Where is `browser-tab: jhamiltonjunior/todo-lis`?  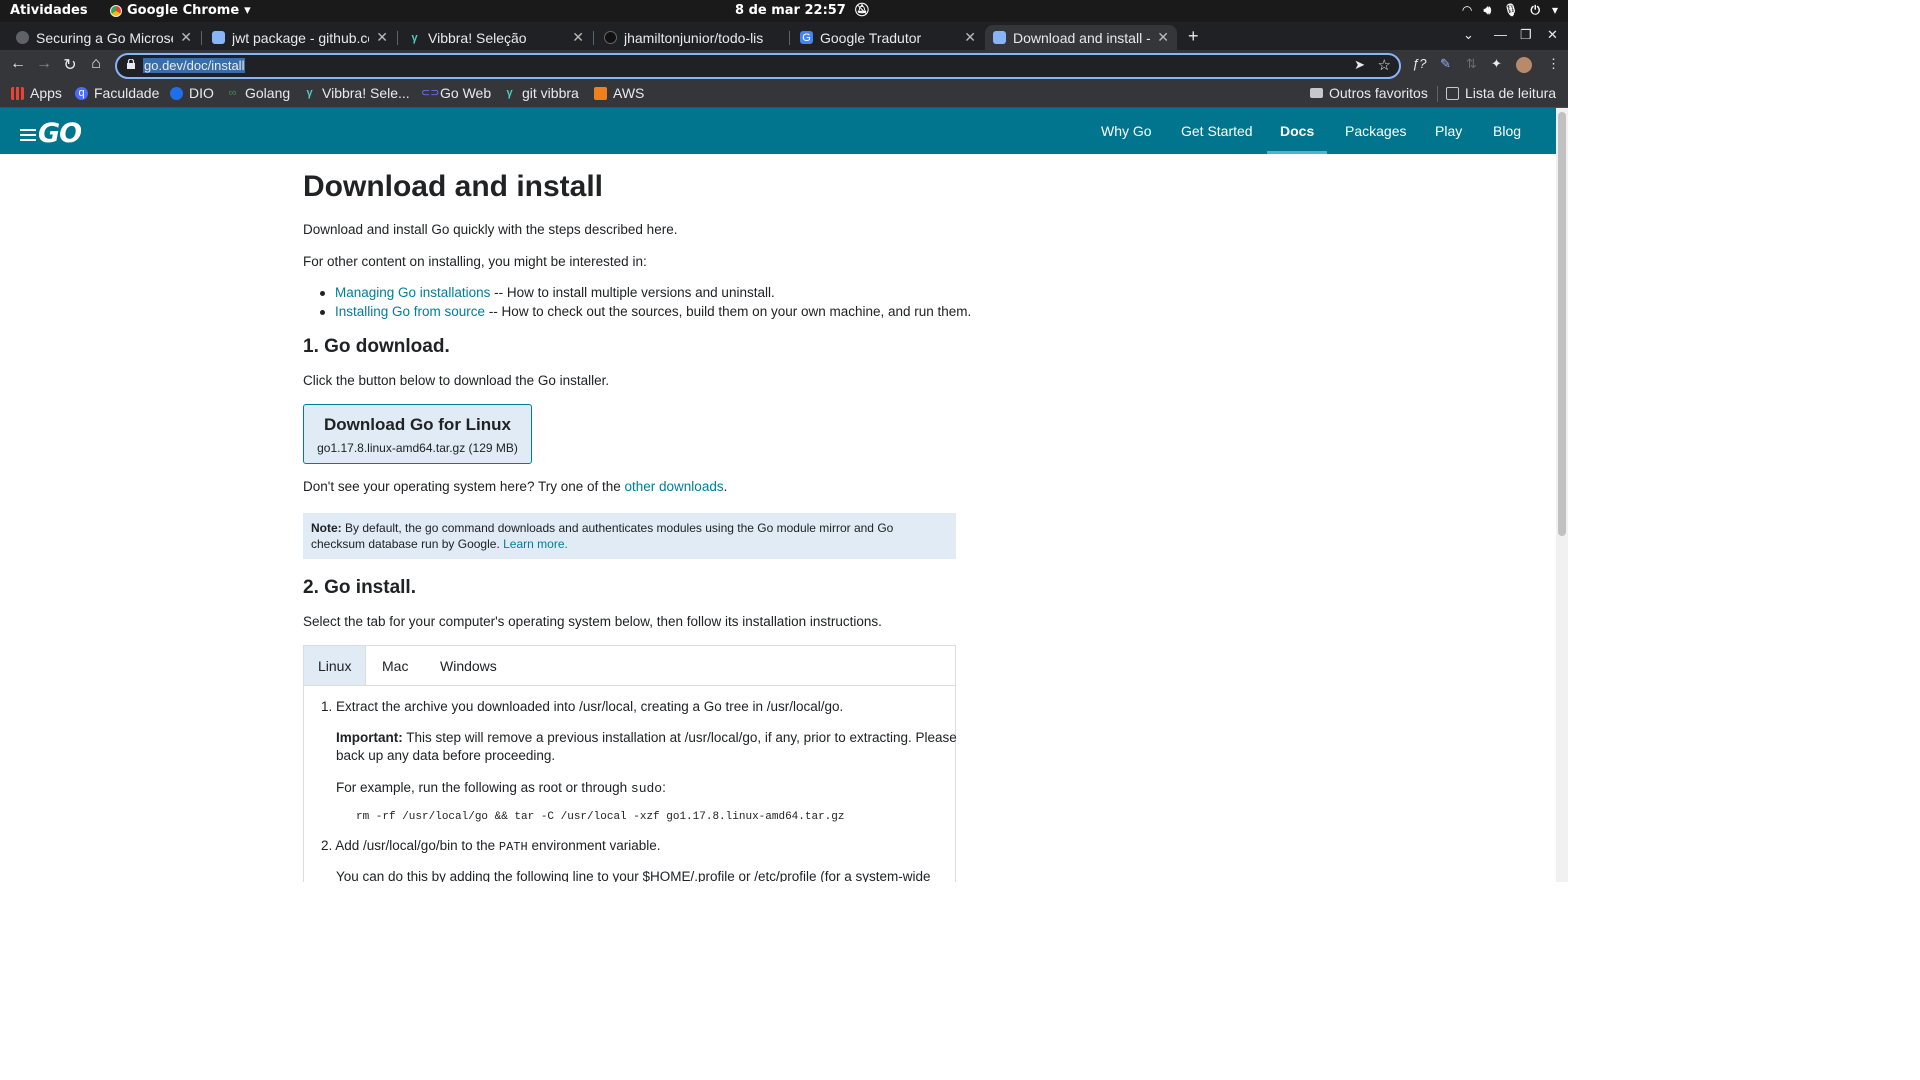 browser-tab: jhamiltonjunior/todo-lis is located at coordinates (692, 37).